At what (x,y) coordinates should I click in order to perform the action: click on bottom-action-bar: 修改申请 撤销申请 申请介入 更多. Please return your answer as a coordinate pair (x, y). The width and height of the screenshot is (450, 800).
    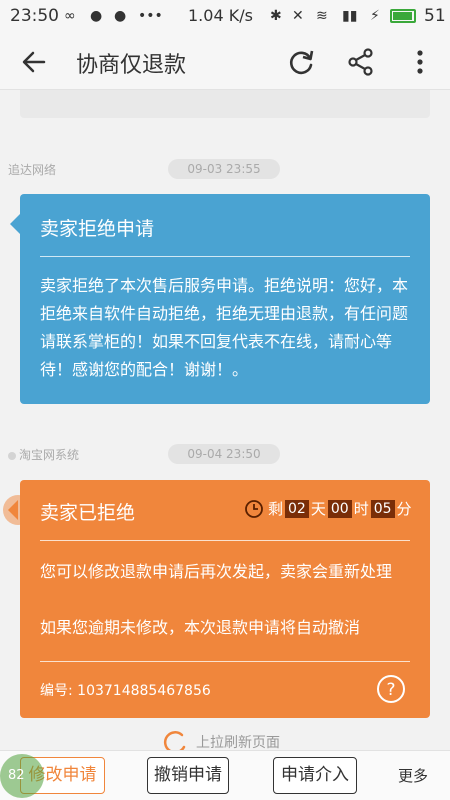
    Looking at the image, I should click on (225, 775).